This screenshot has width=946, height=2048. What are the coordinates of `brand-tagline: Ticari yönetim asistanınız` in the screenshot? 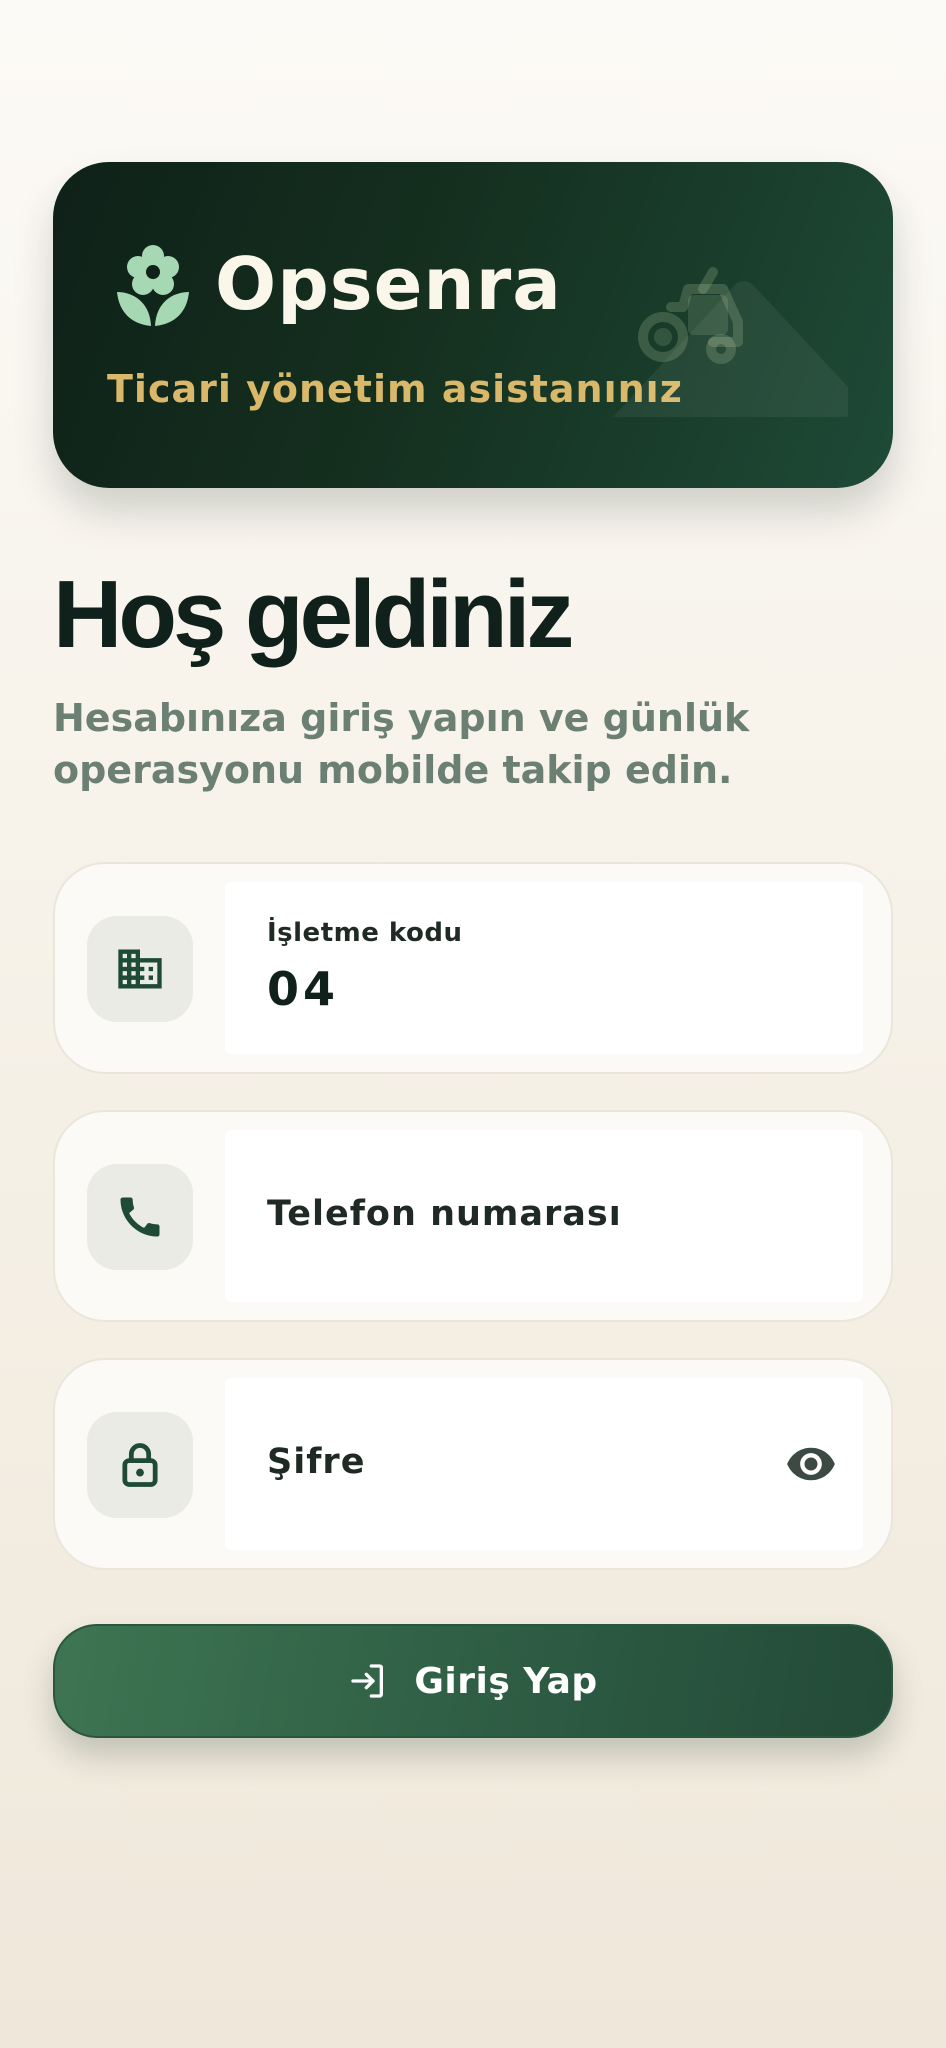 It's located at (395, 389).